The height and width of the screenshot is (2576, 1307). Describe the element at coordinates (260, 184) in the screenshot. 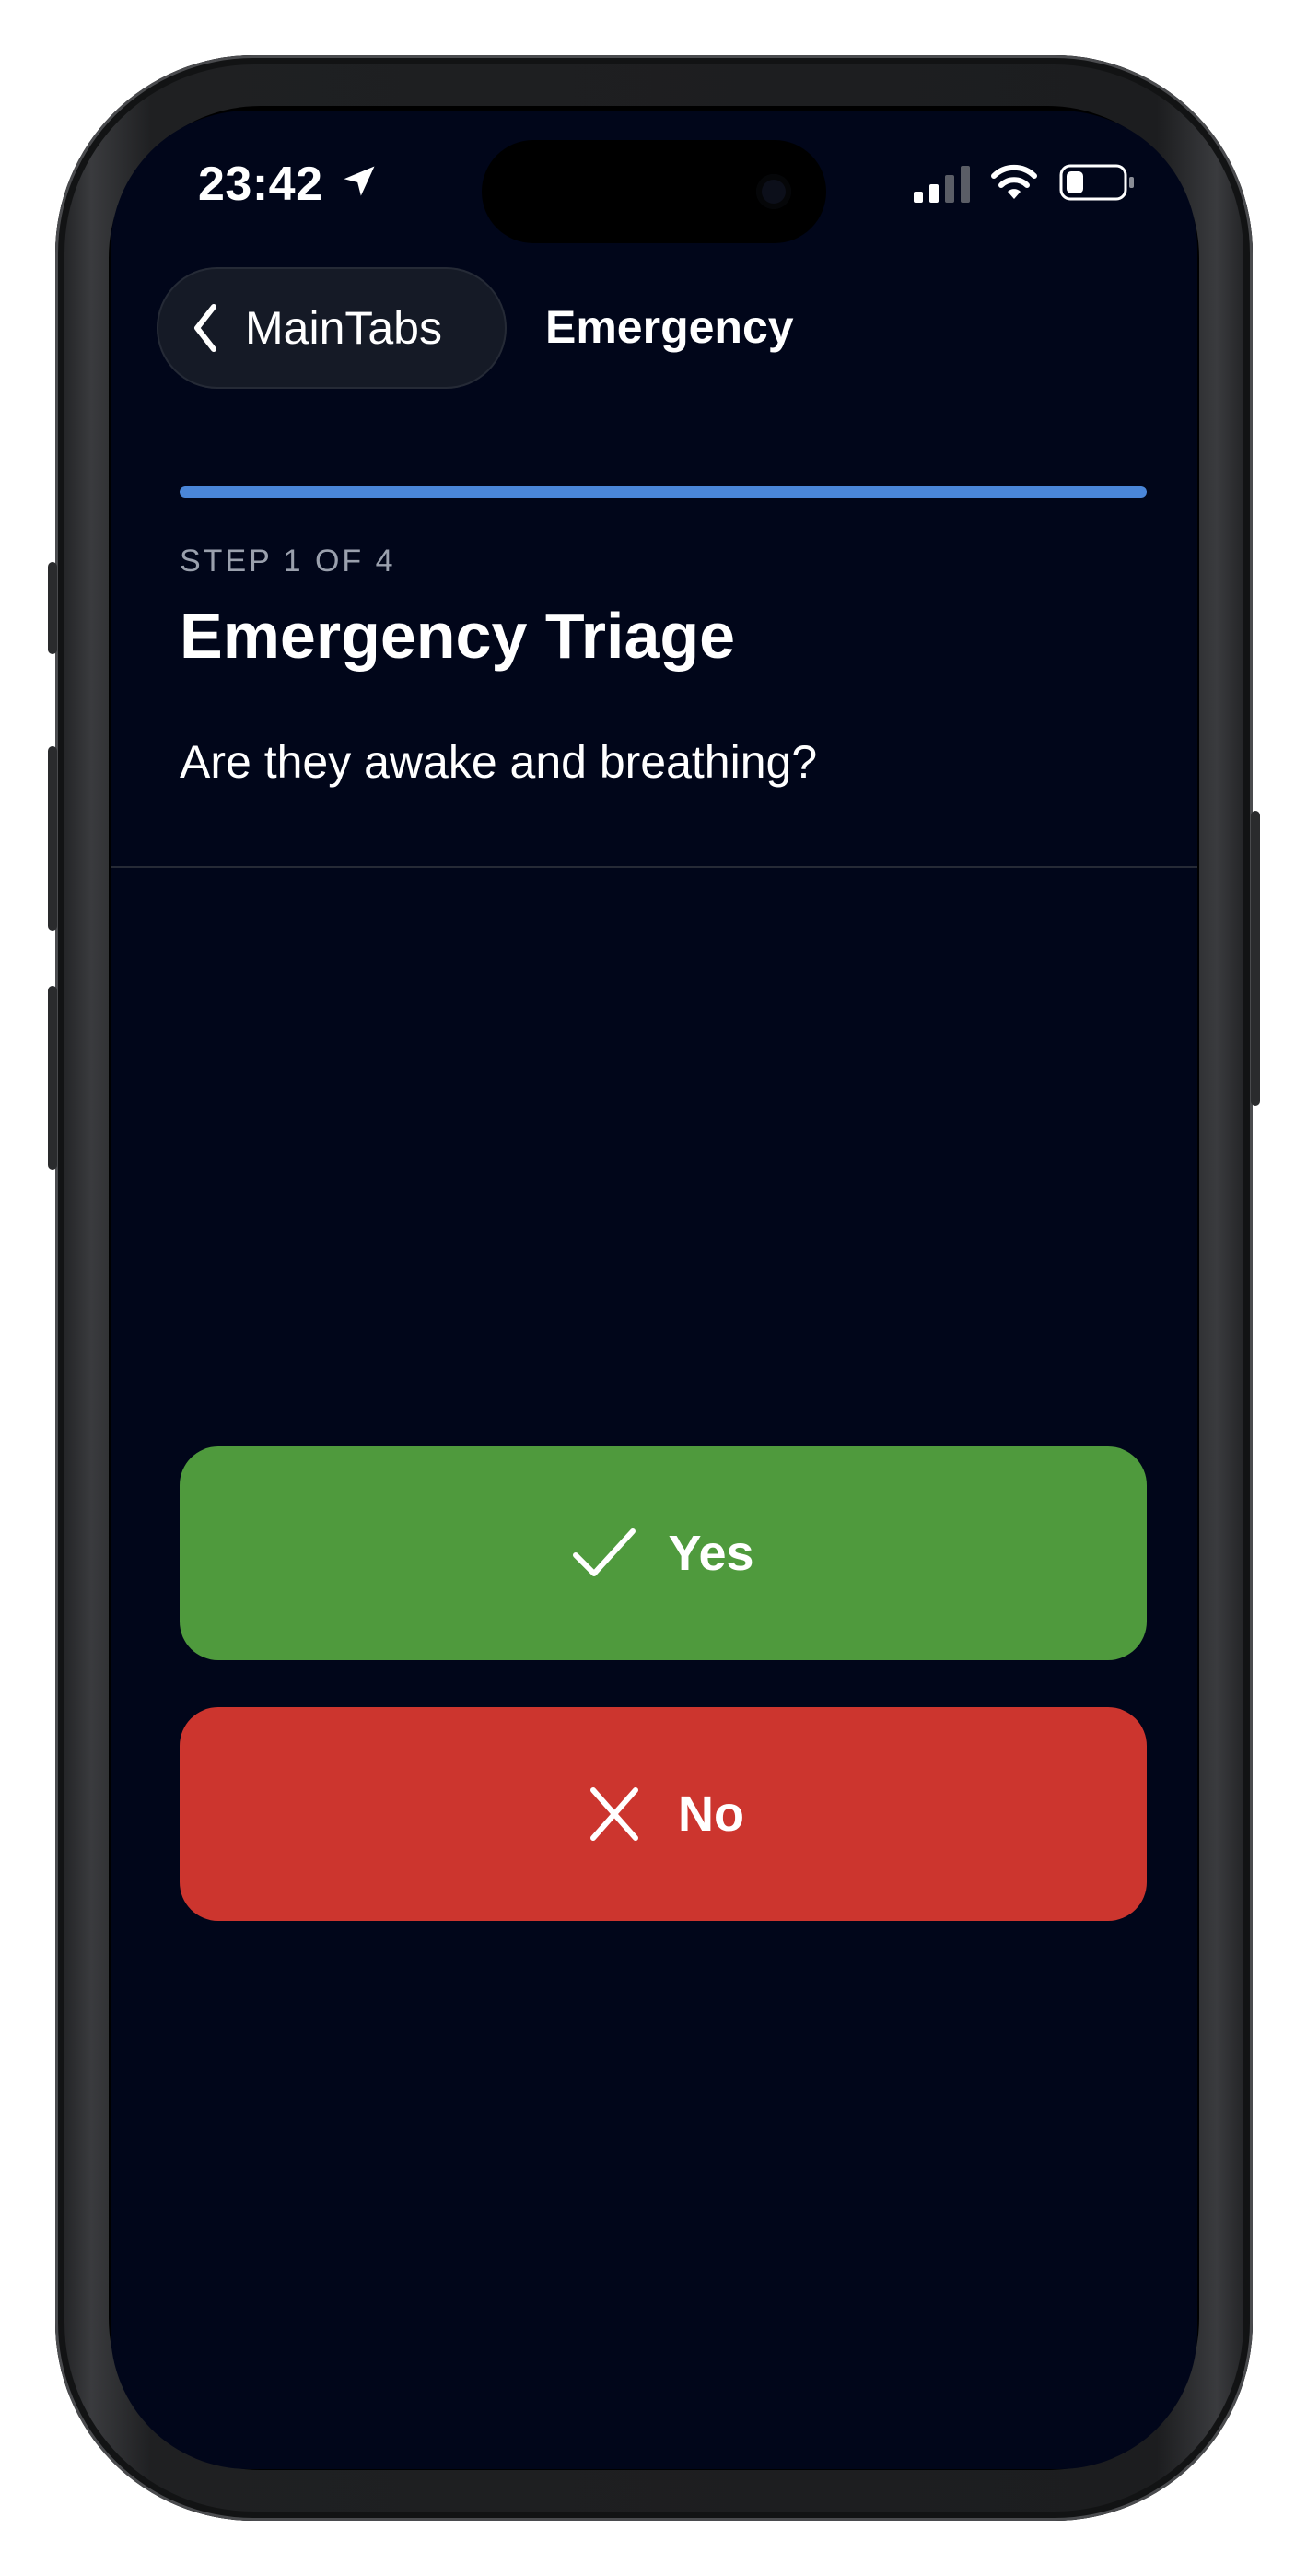

I see `status-time: 23:42` at that location.